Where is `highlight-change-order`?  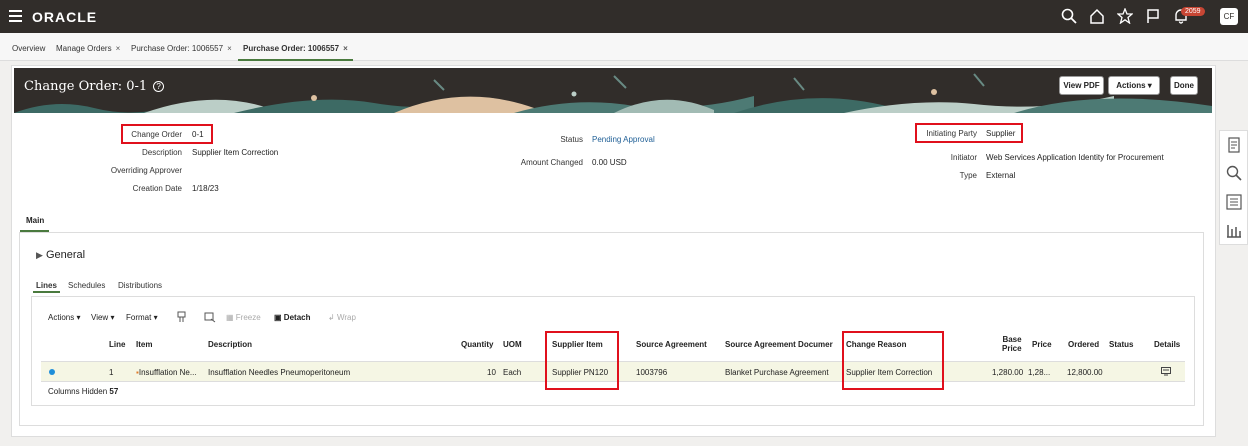
highlight-change-order is located at coordinates (167, 134).